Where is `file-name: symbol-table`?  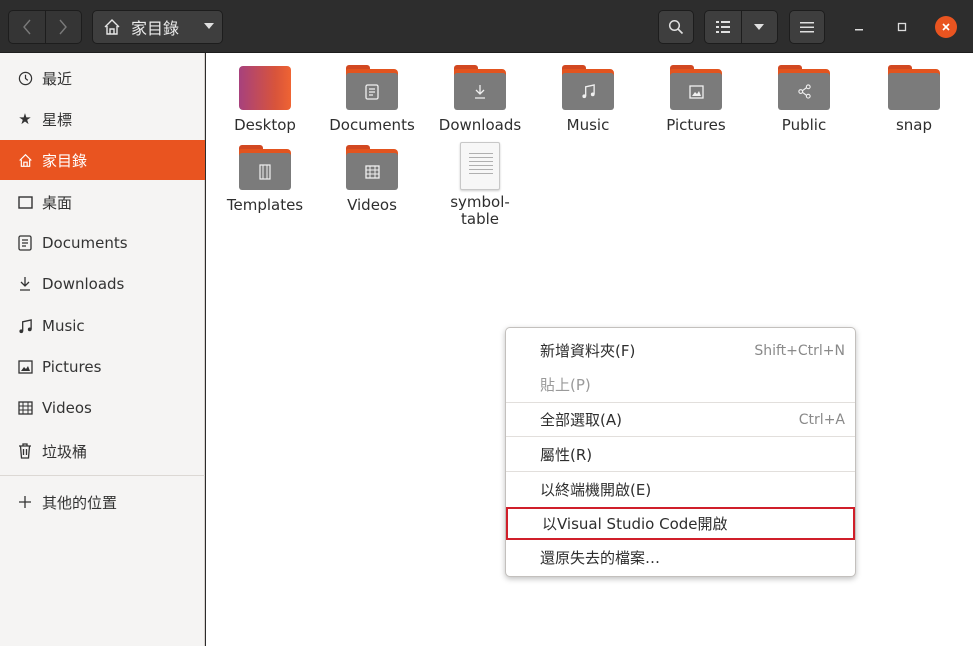 file-name: symbol-table is located at coordinates (480, 210).